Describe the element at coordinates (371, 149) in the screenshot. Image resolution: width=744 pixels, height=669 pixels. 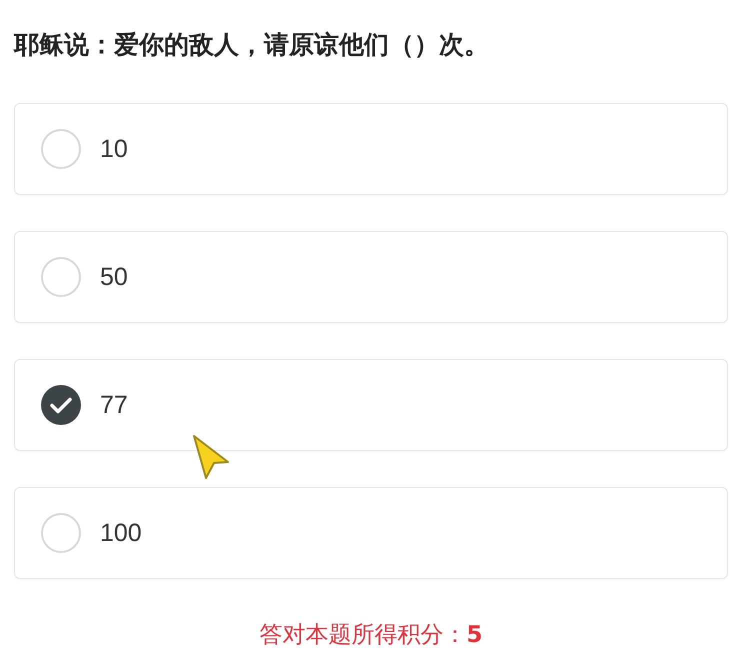
I see `answer-option: 10` at that location.